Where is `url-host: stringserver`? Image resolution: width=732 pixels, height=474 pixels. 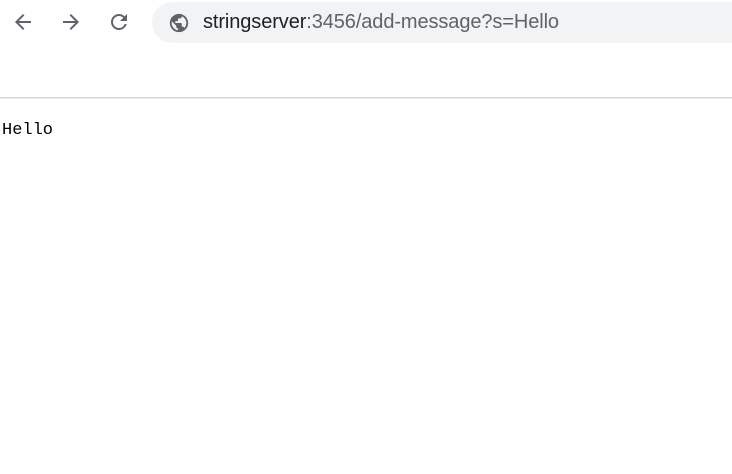
url-host: stringserver is located at coordinates (255, 22).